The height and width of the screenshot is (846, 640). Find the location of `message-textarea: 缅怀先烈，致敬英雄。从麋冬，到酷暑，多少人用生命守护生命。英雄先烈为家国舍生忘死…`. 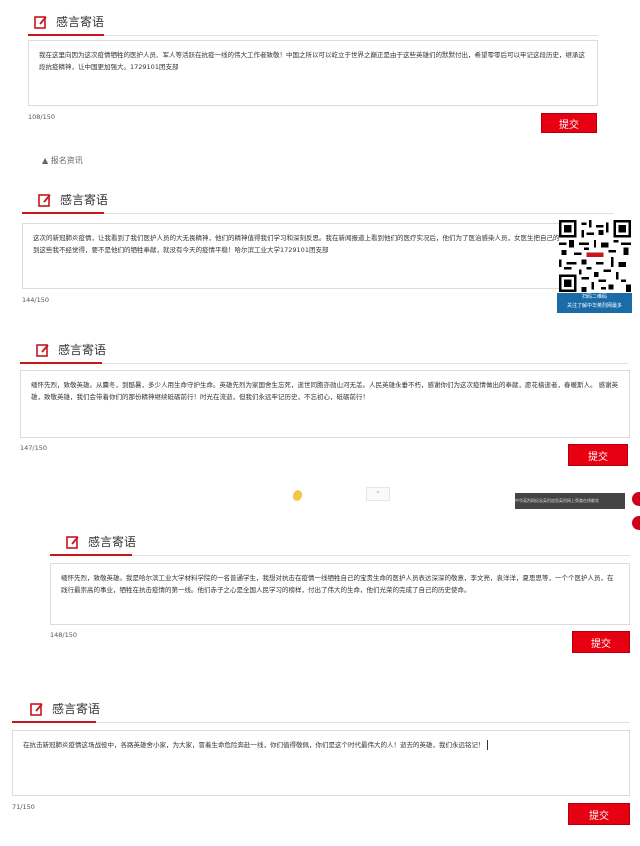

message-textarea: 缅怀先烈，致敬英雄。从麋冬，到酷暑，多少人用生命守护生命。英雄先烈为家国舍生忘死… is located at coordinates (325, 404).